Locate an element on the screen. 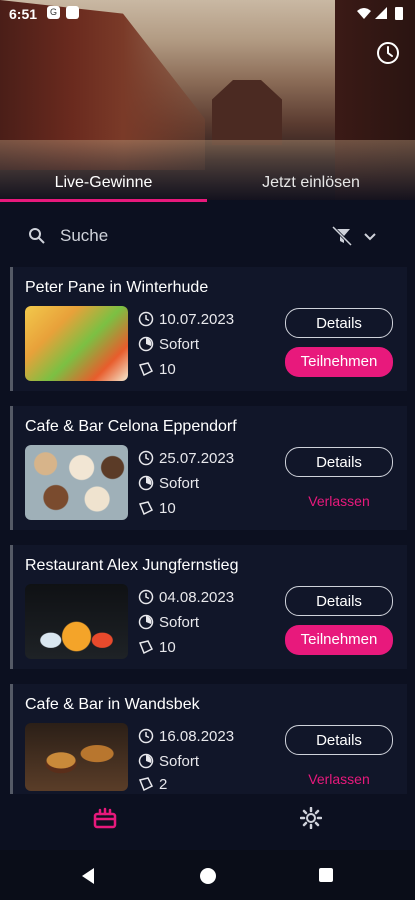 This screenshot has height=900, width=415. event-date: 04.08.2023 is located at coordinates (197, 597).